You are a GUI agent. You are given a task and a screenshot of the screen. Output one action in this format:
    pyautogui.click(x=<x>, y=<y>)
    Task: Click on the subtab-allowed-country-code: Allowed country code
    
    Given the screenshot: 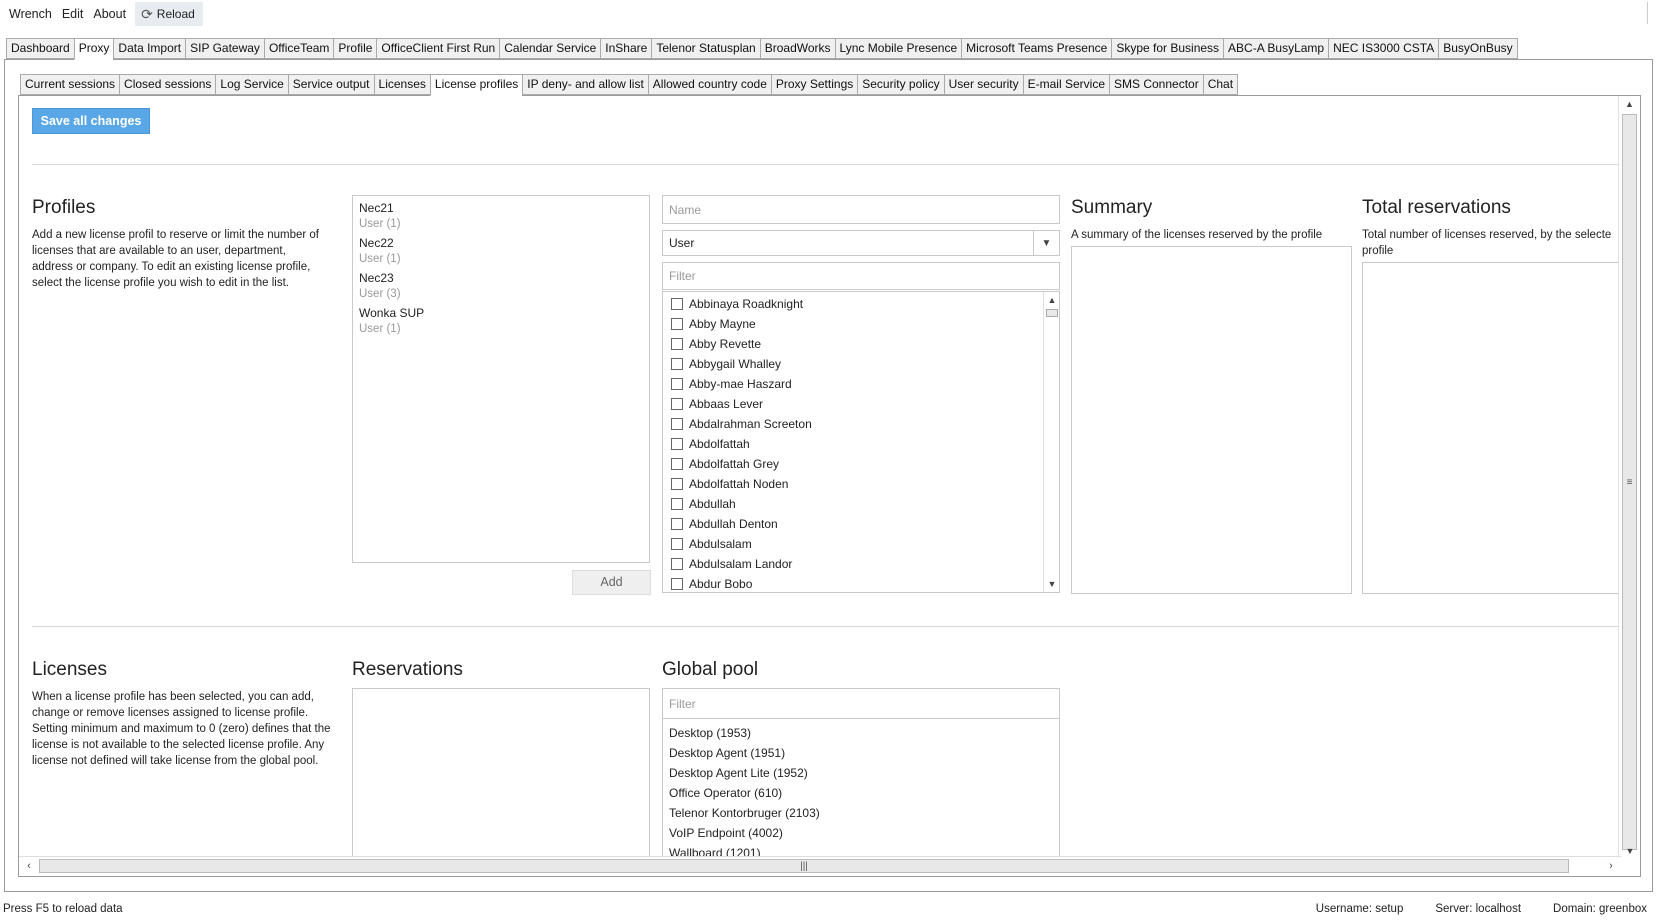 What is the action you would take?
    pyautogui.click(x=709, y=84)
    